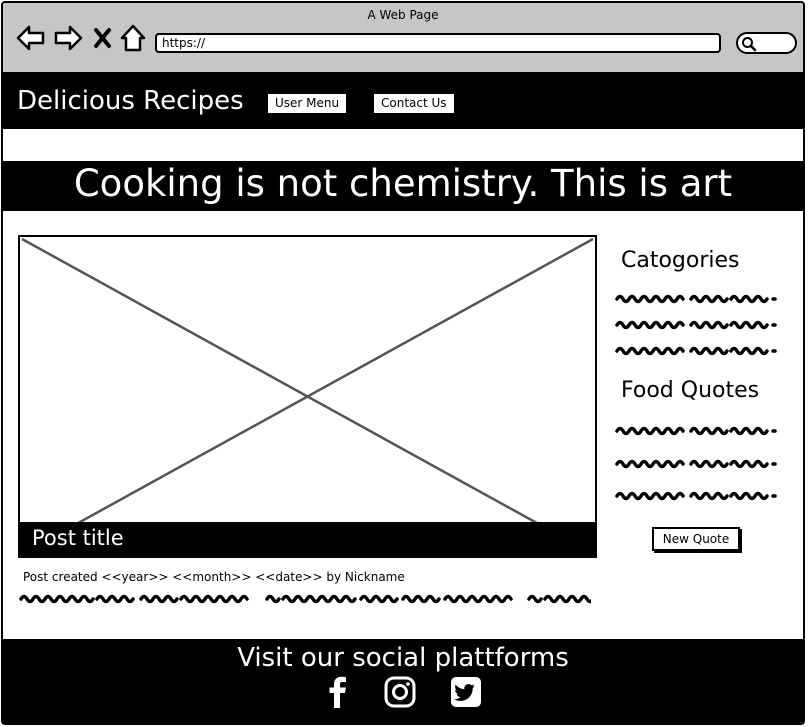 The height and width of the screenshot is (727, 808). Describe the element at coordinates (133, 38) in the screenshot. I see `home-icon` at that location.